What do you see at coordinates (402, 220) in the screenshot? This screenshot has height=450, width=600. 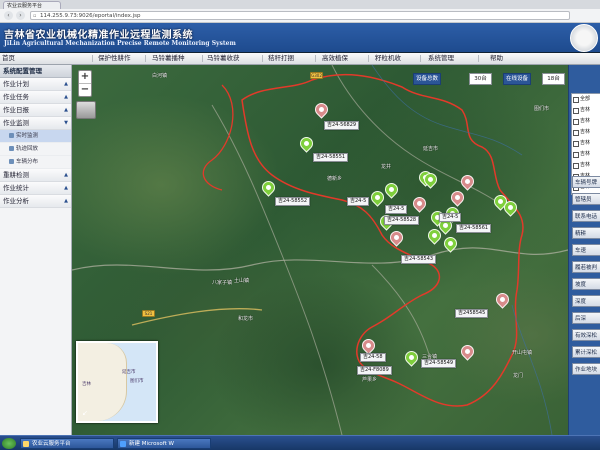 I see `vehicle-plate-label: 吉24-58528` at bounding box center [402, 220].